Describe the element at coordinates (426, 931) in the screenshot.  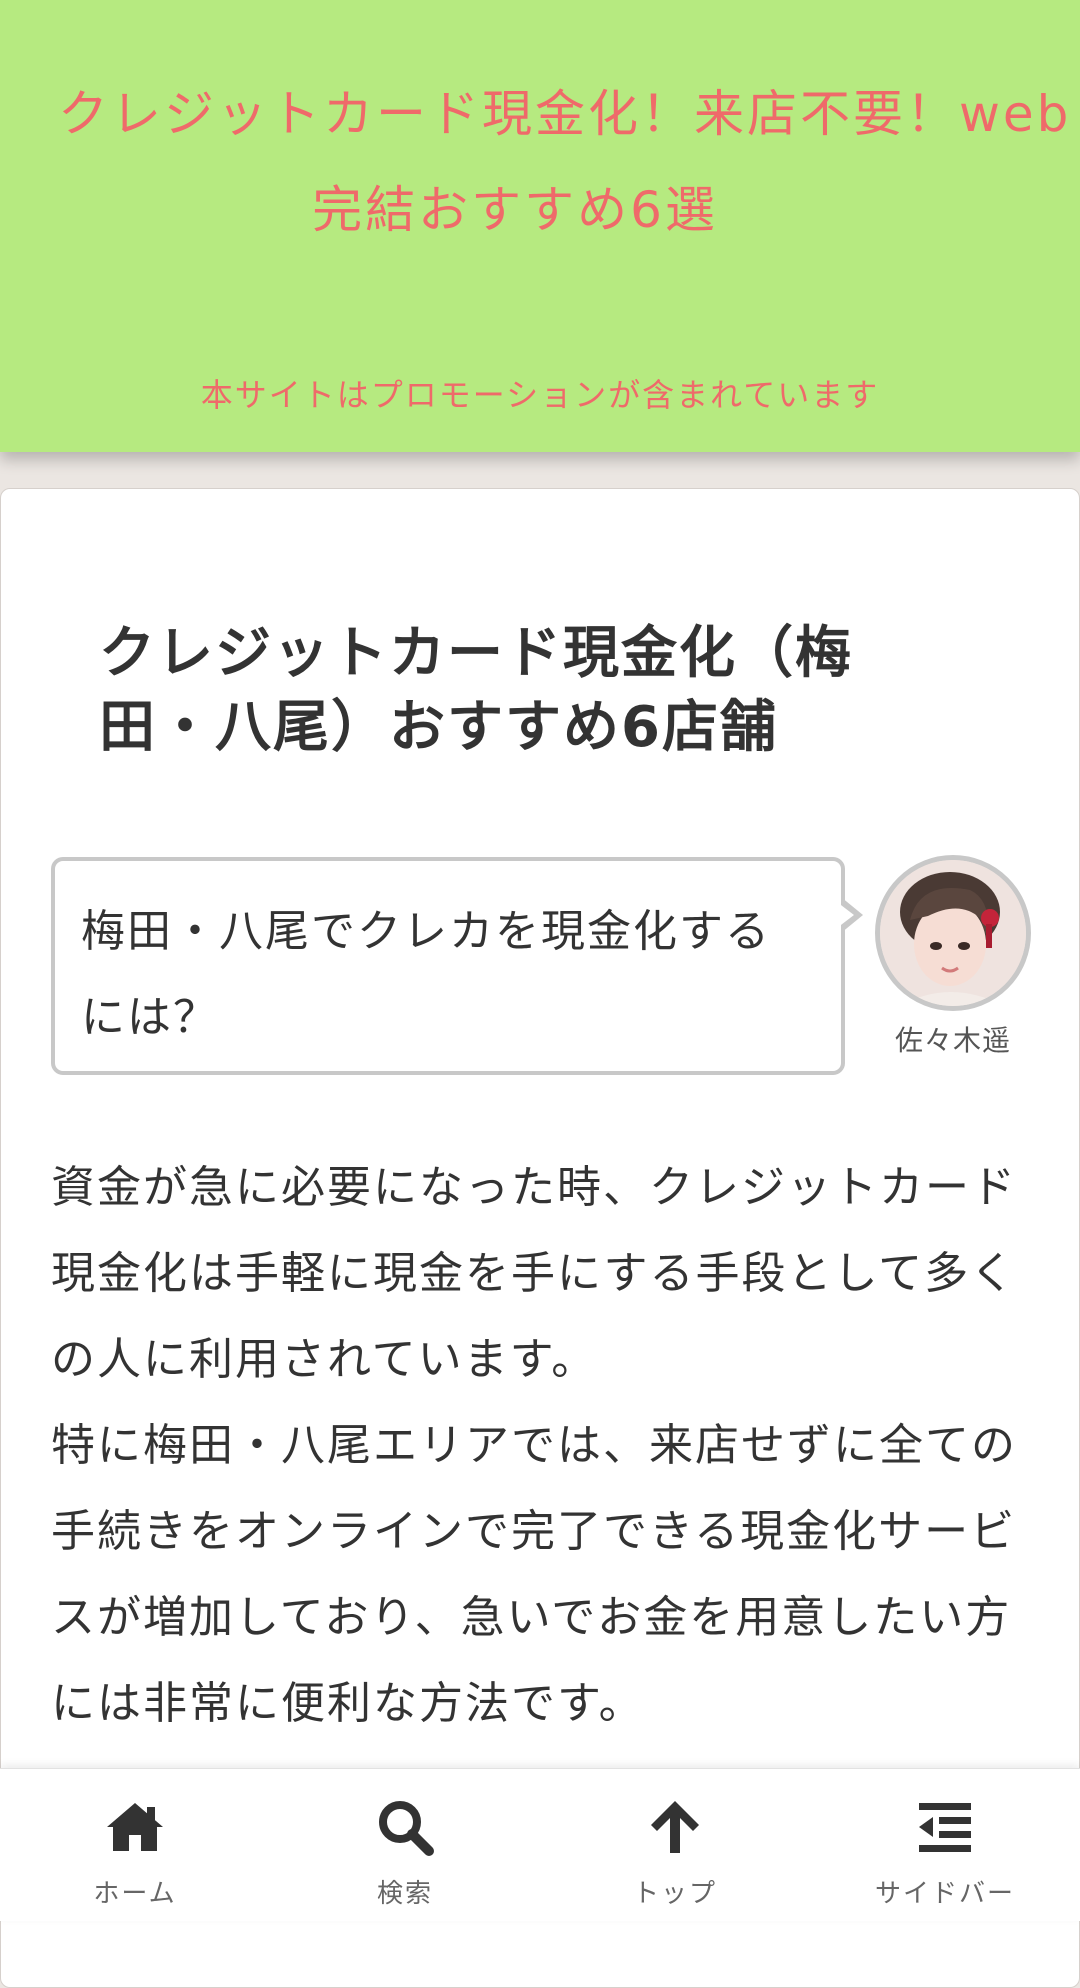
I see `balloon-text-line1: 梅田・八尾でクレカを現金化する` at that location.